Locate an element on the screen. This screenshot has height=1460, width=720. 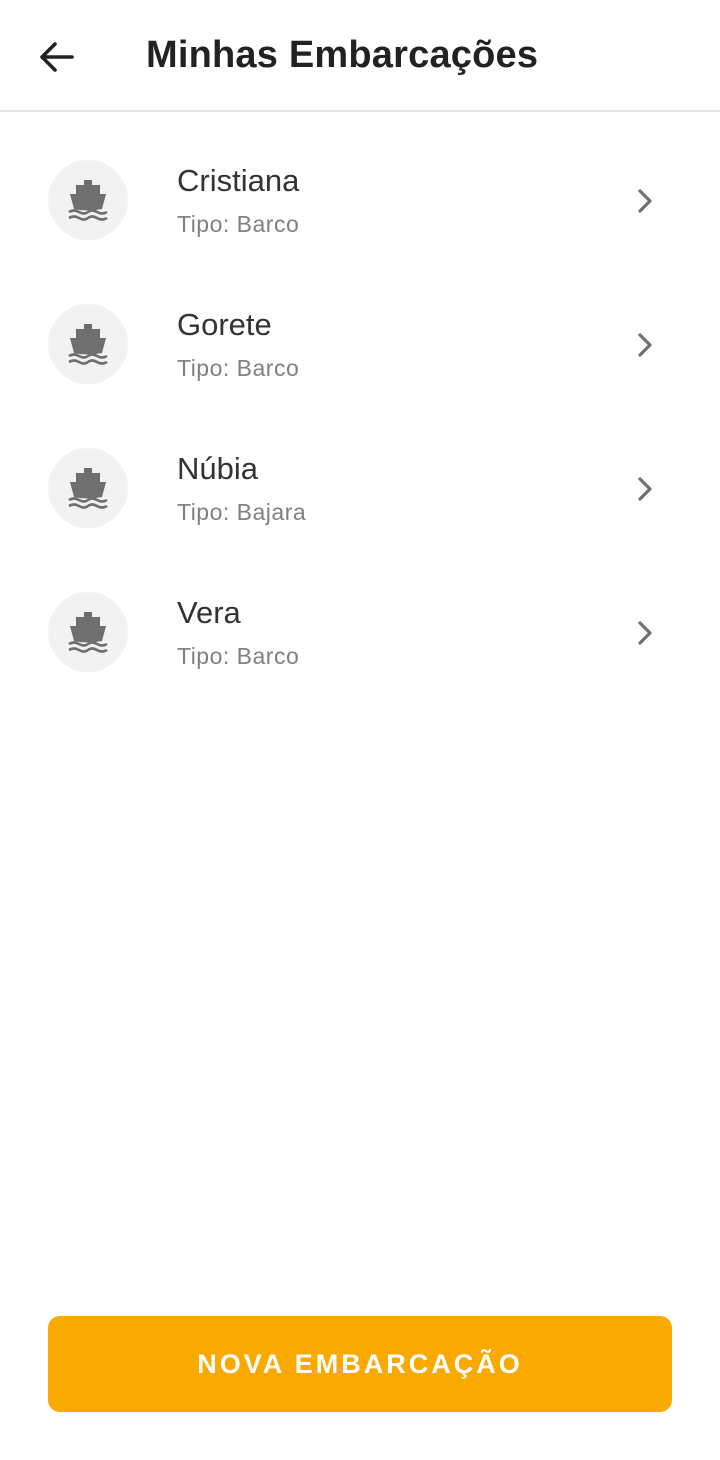
vessel-item-nubia: Núbia Tipo: Bajara is located at coordinates (360, 488).